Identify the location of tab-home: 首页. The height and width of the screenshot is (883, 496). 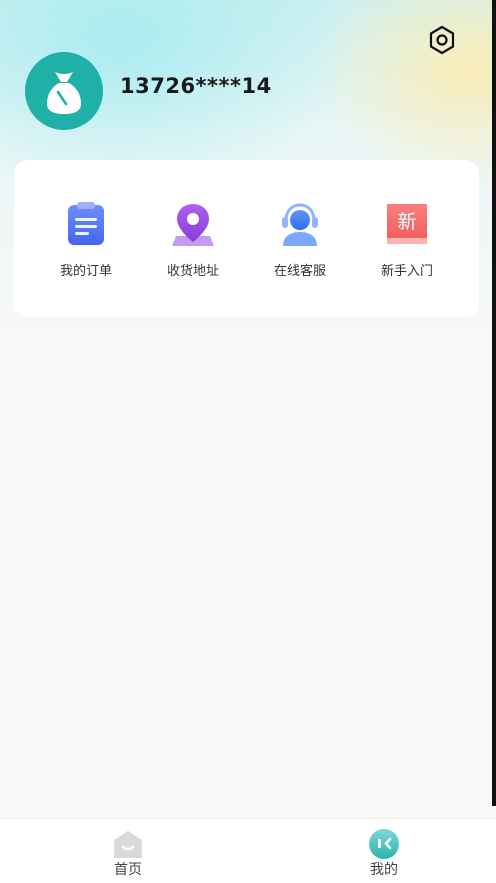
(128, 853).